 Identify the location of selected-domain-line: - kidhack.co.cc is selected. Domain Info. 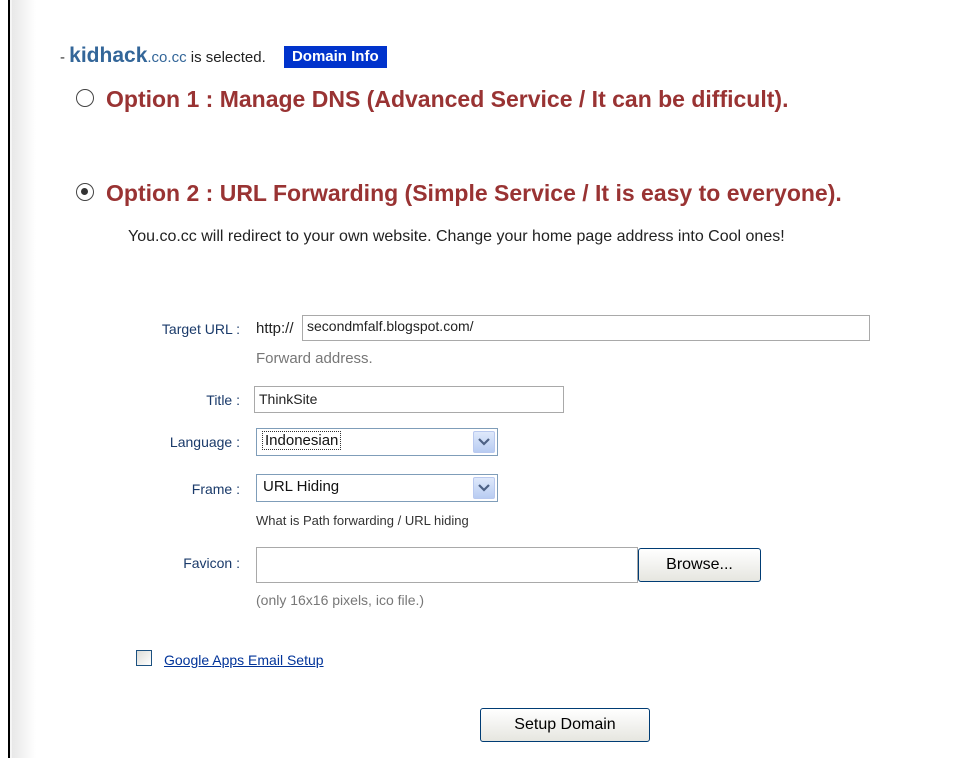
(223, 56).